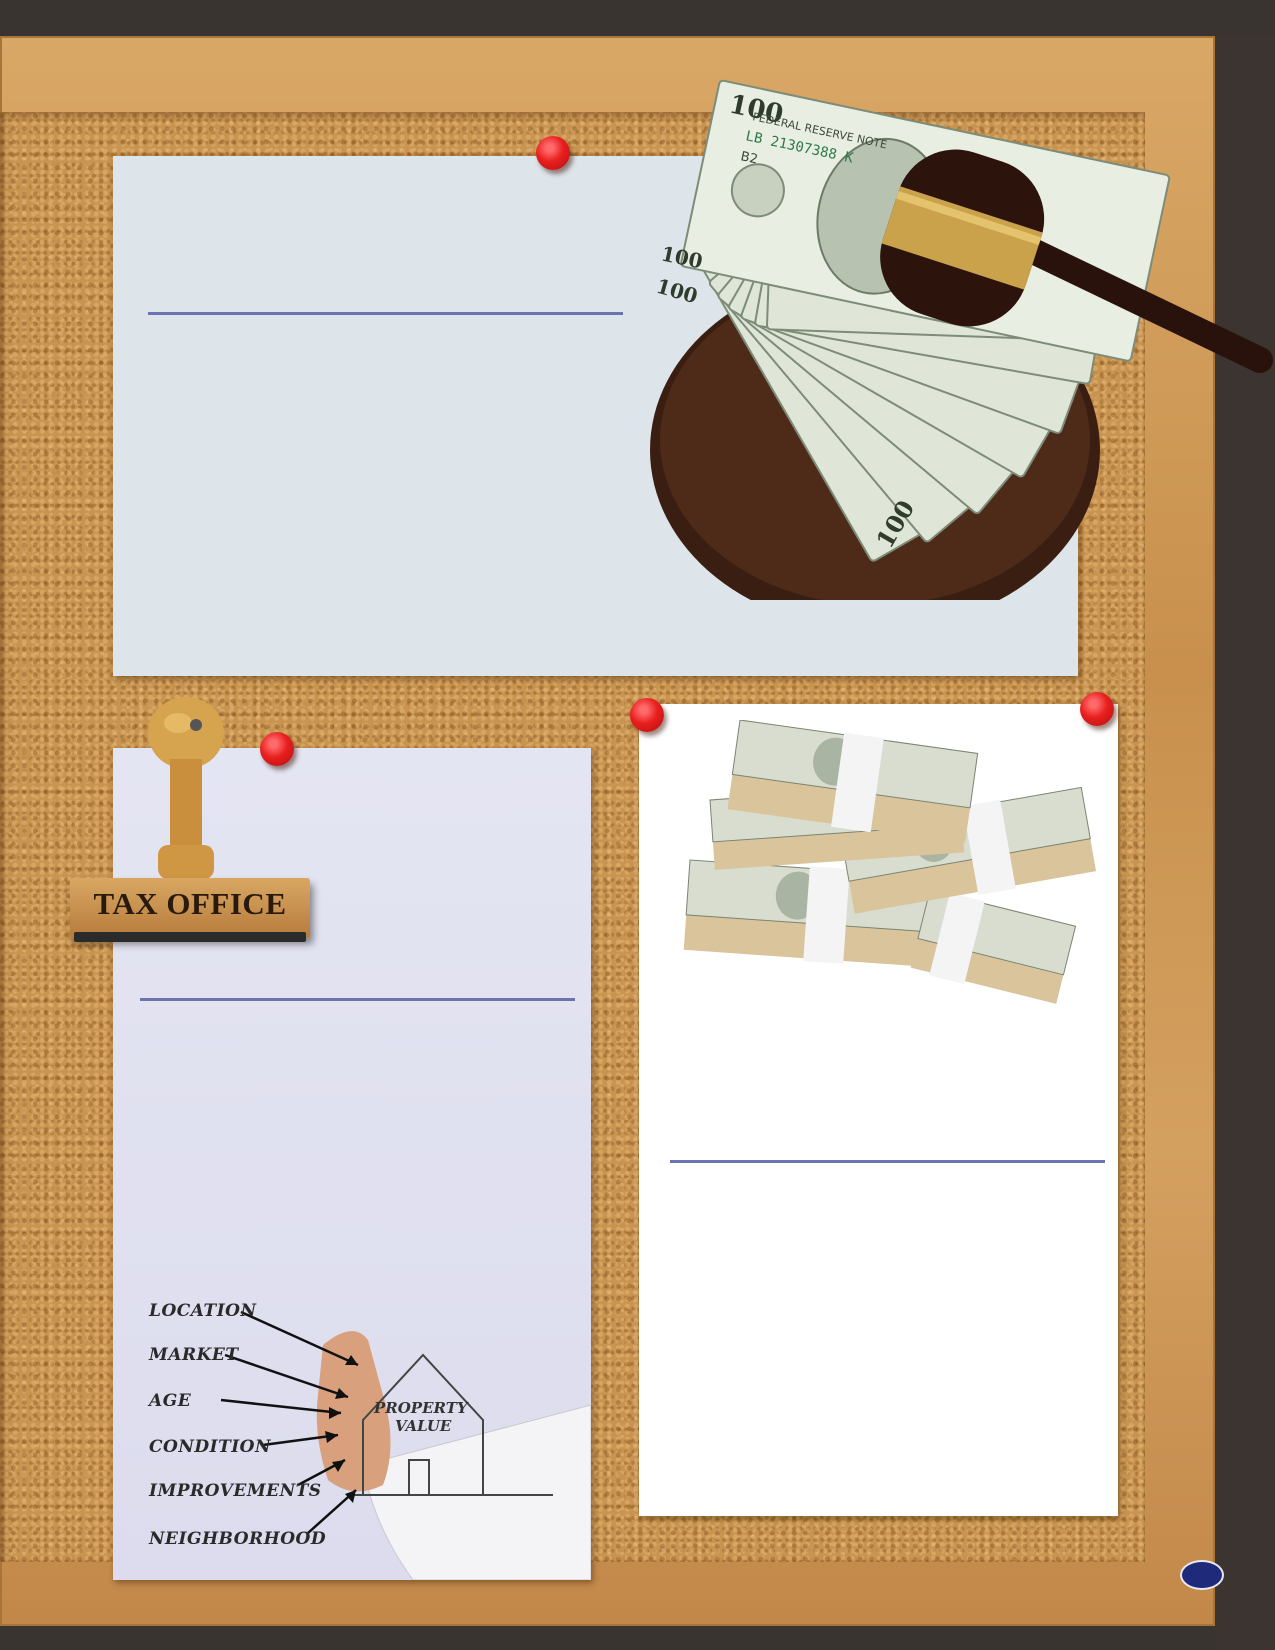  Describe the element at coordinates (423, 1426) in the screenshot. I see `house-label-line2: VALUE` at that location.